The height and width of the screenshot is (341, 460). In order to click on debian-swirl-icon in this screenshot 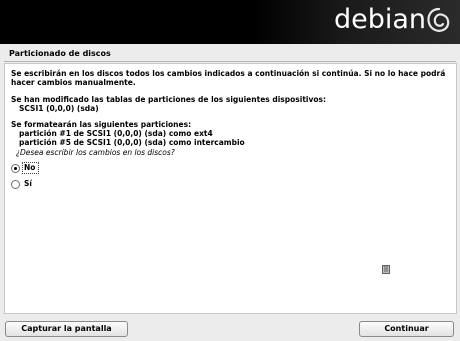, I will do `click(438, 19)`.